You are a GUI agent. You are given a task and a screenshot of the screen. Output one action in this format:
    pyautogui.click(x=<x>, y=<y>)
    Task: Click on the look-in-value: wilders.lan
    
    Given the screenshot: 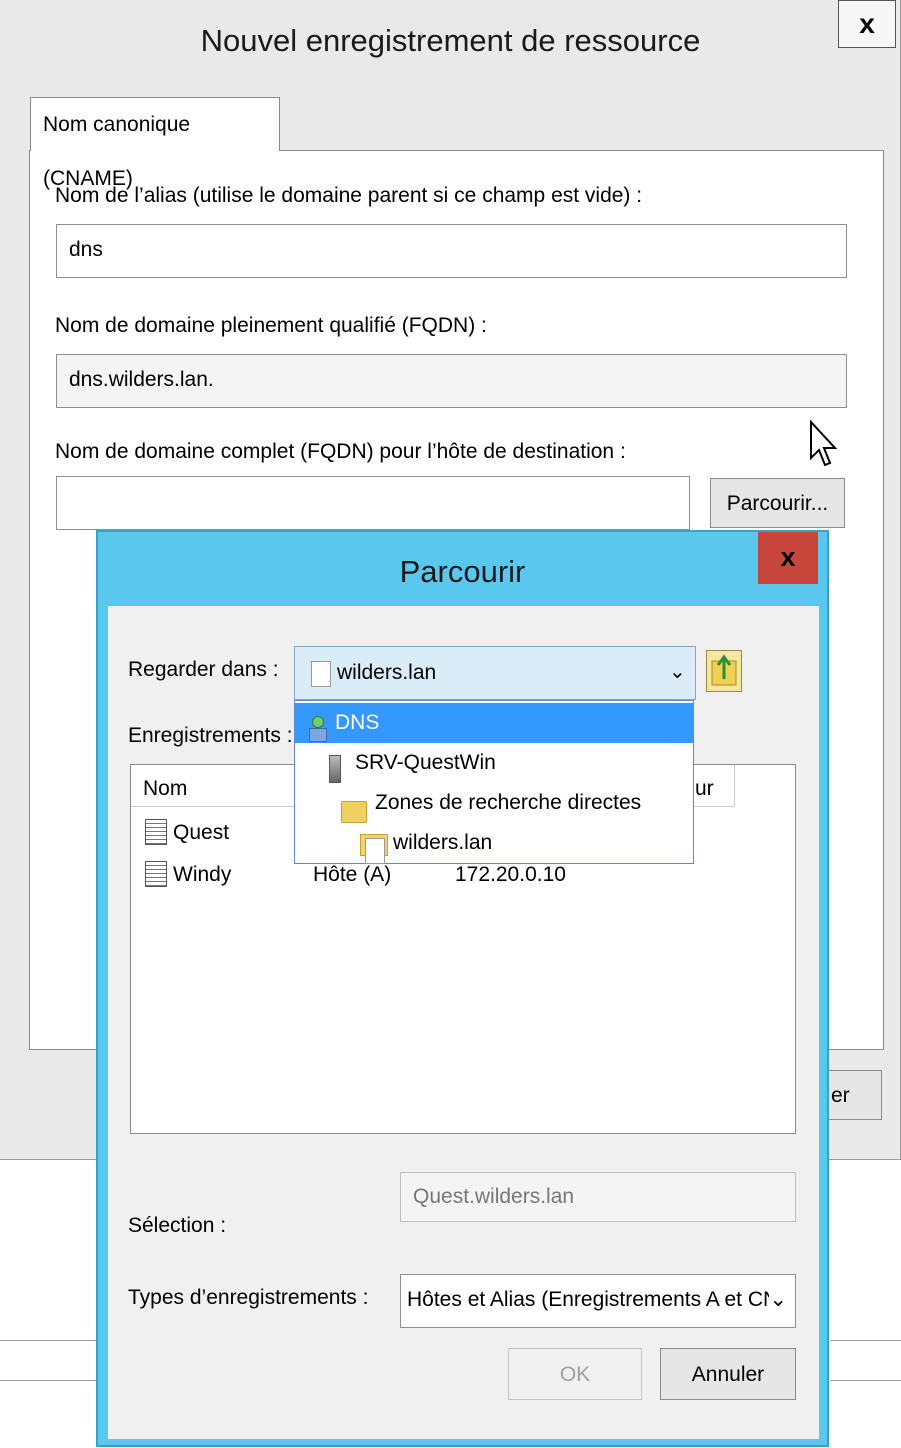 What is the action you would take?
    pyautogui.click(x=387, y=672)
    